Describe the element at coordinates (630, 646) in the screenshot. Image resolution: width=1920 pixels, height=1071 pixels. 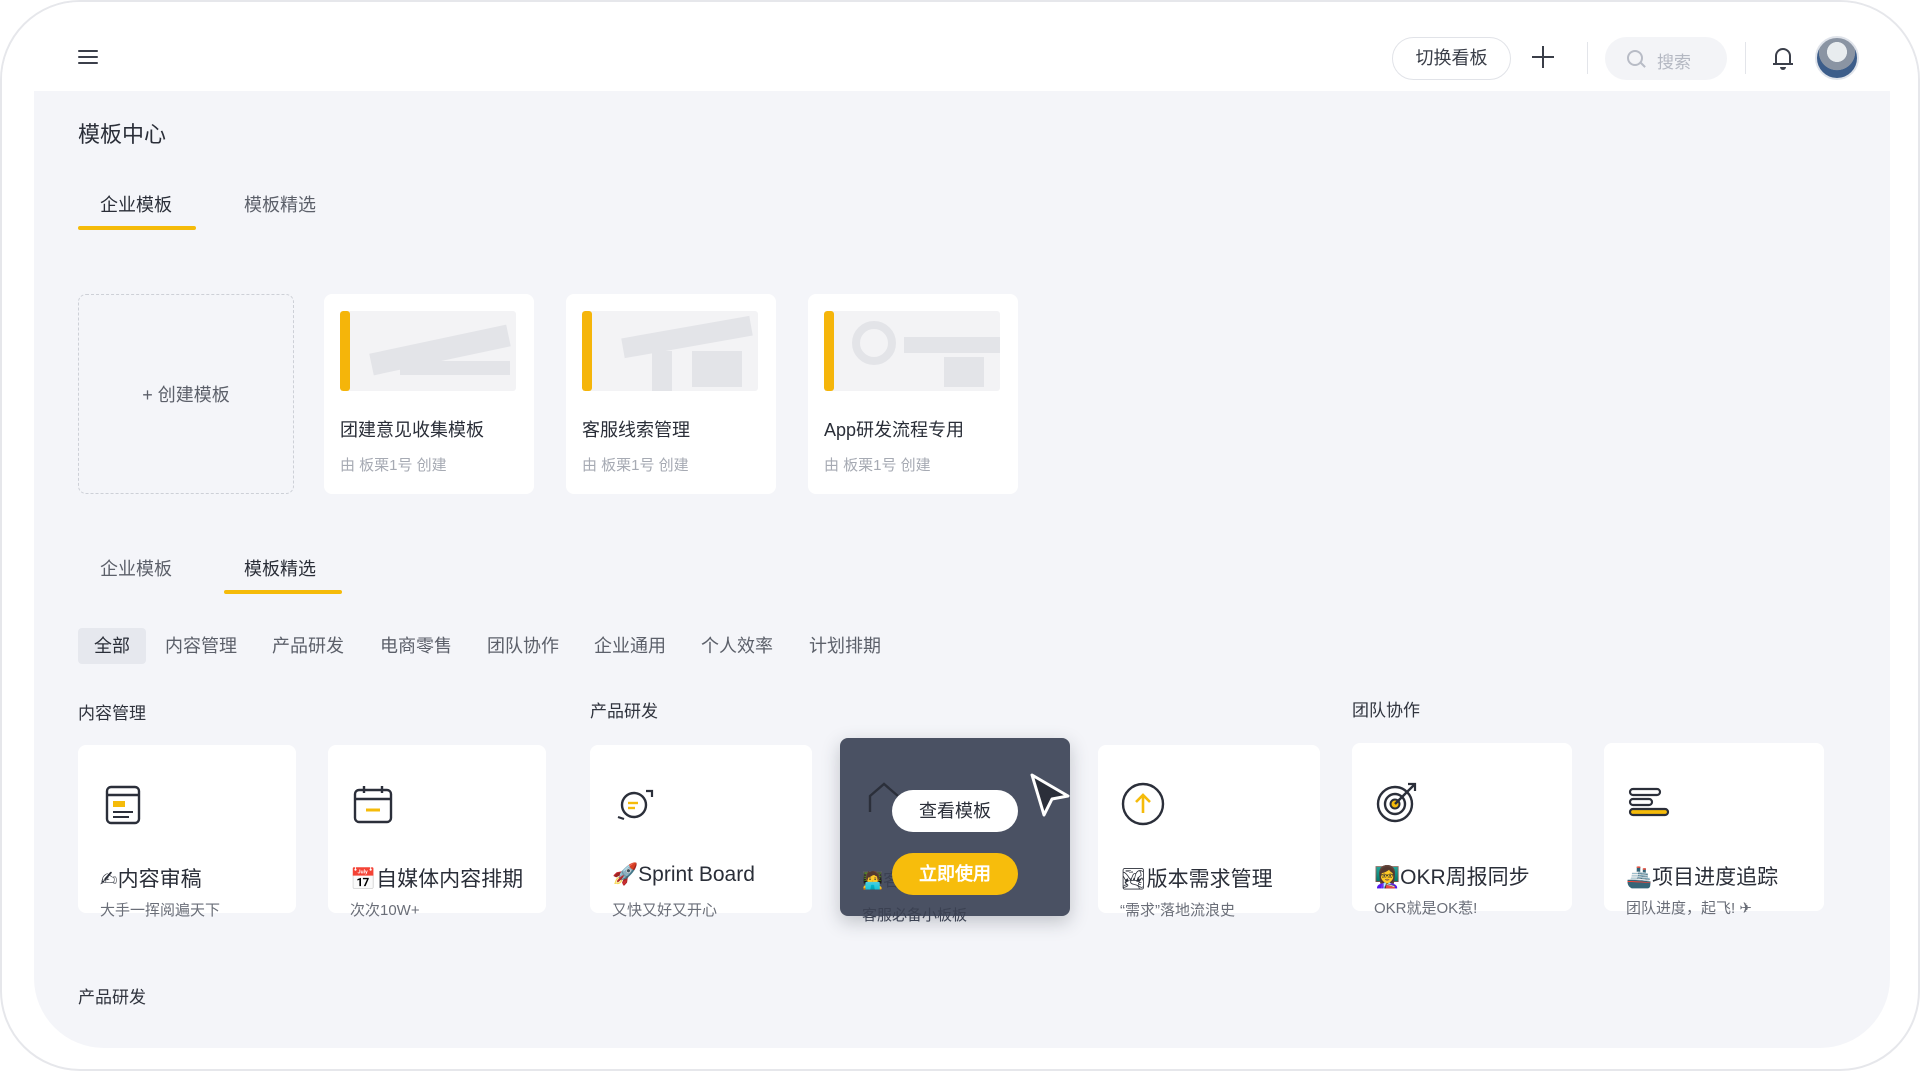
I see `category-enterprise: 企业通用` at that location.